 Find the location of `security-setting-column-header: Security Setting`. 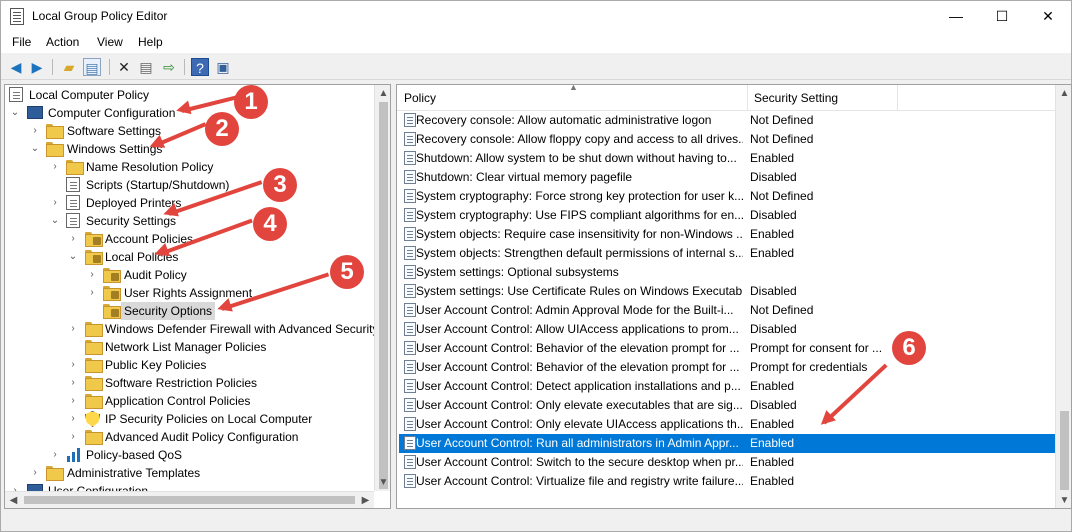

security-setting-column-header: Security Setting is located at coordinates (796, 98).